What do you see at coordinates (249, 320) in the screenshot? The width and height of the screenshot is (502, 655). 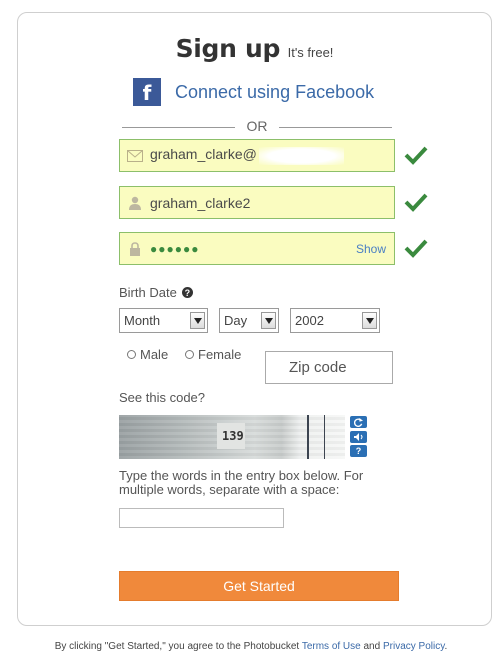 I see `birth-day-select: Day` at bounding box center [249, 320].